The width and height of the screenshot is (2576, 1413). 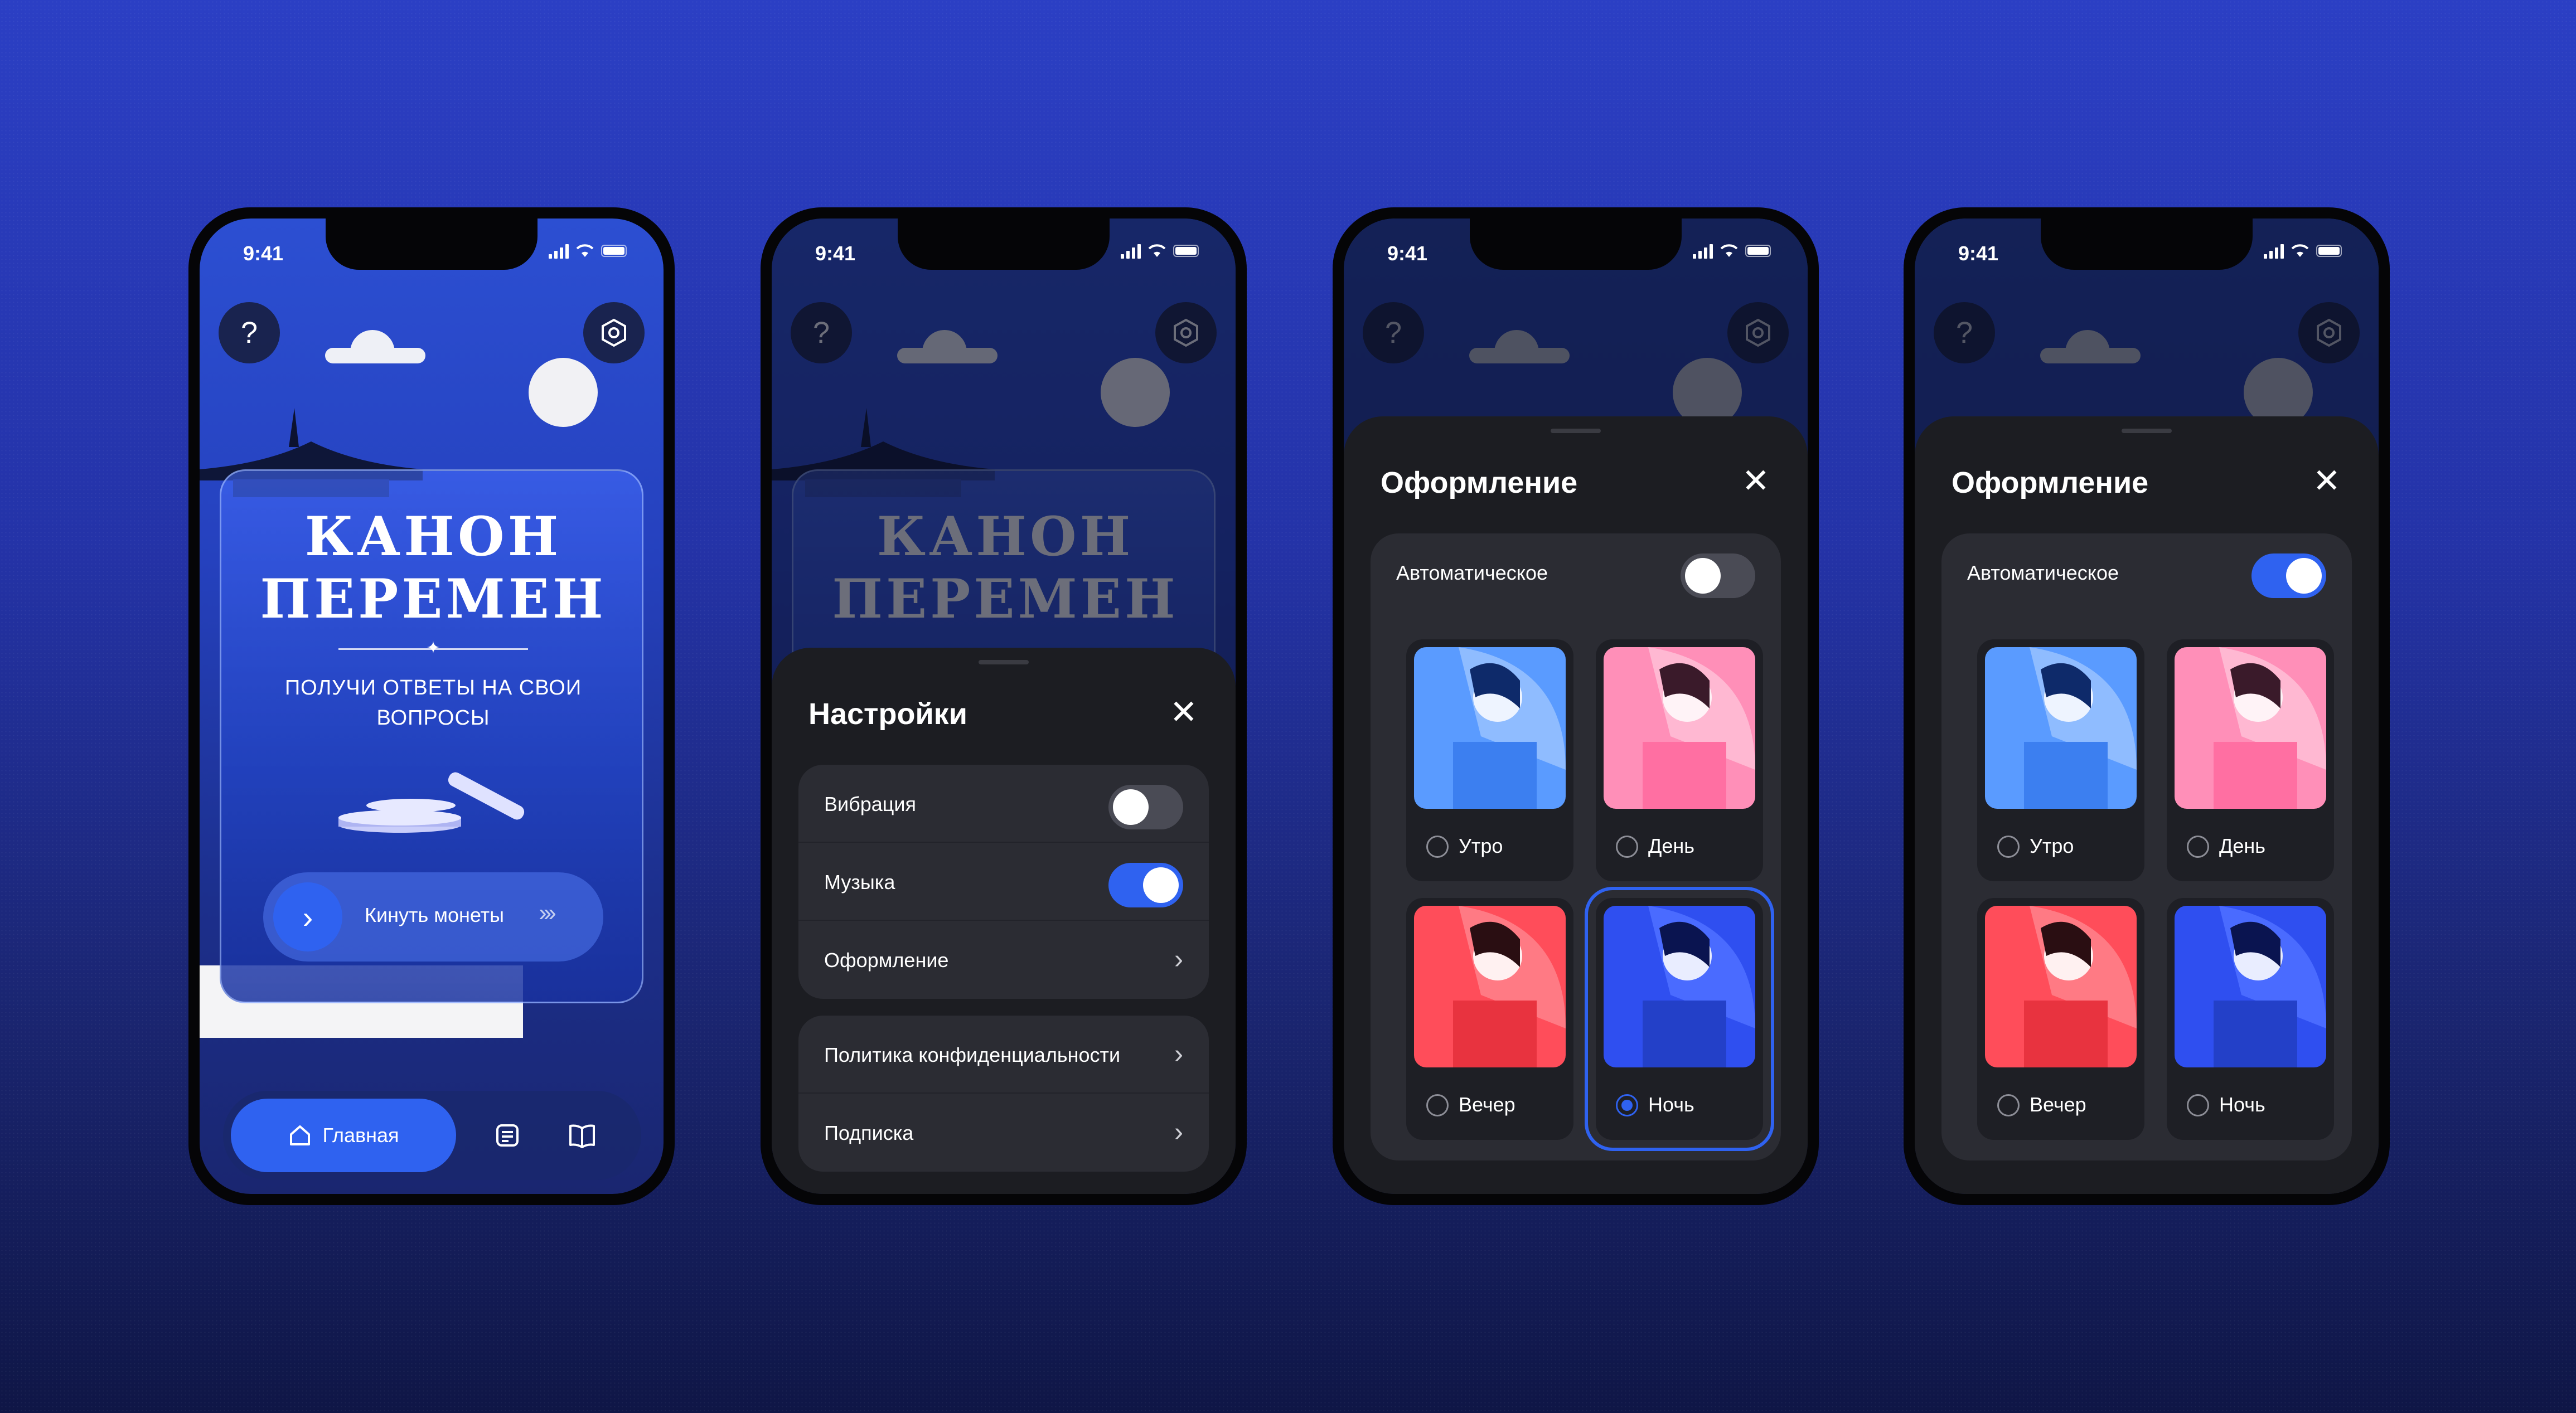 I want to click on list-icon, so click(x=508, y=1136).